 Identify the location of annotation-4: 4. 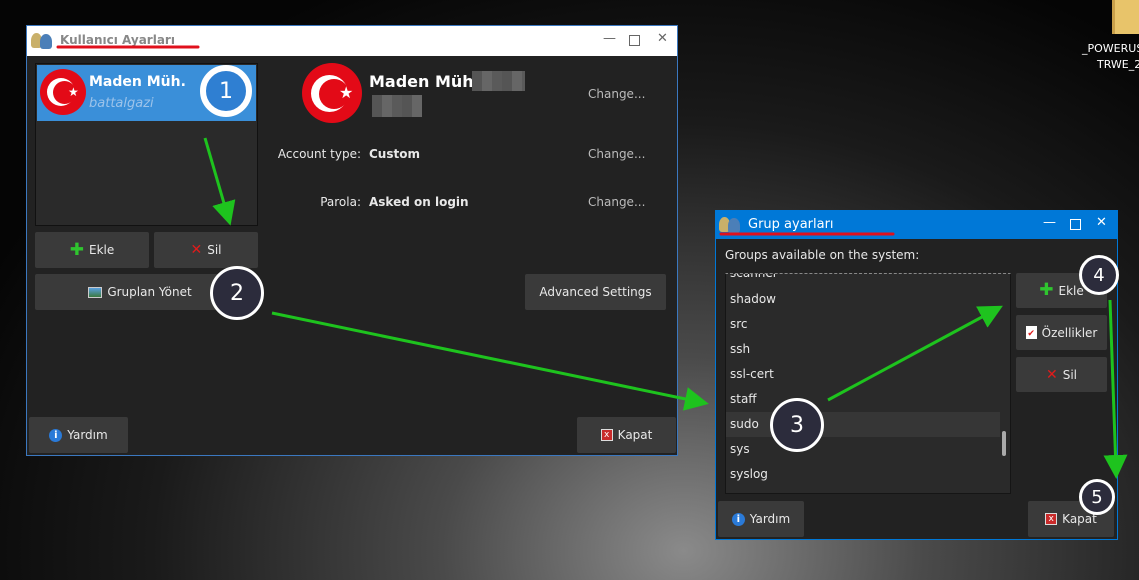
(1099, 275).